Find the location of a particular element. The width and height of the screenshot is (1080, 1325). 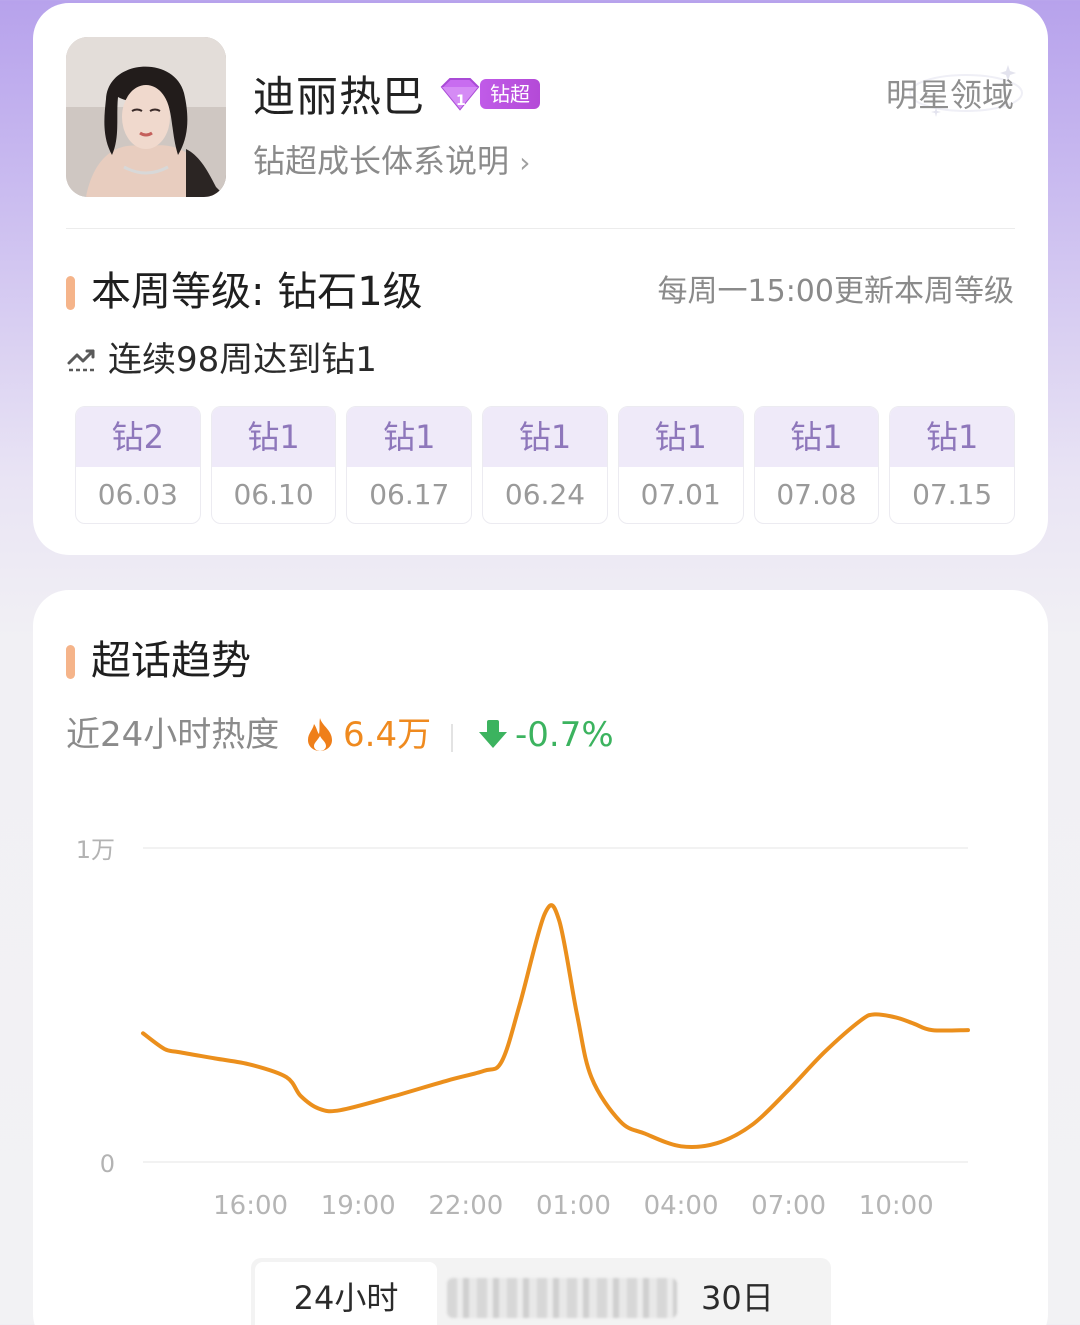

user-name: 迪丽热巴 is located at coordinates (339, 96).